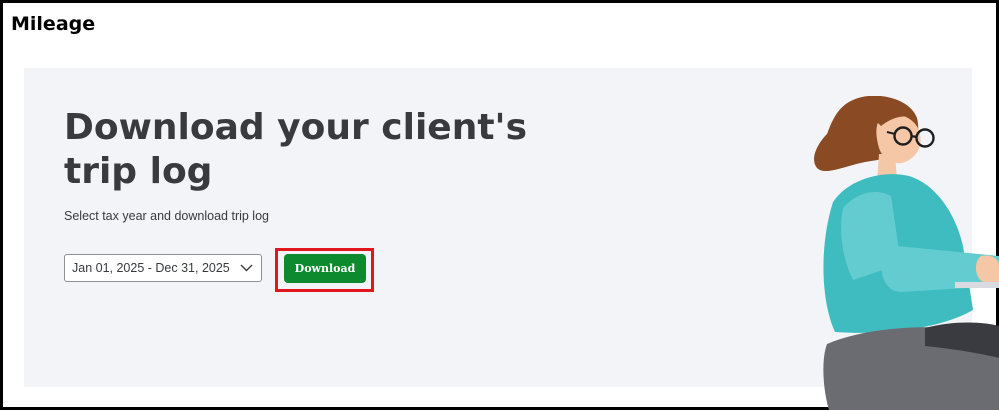 The height and width of the screenshot is (410, 999). Describe the element at coordinates (325, 268) in the screenshot. I see `download-button: Download` at that location.